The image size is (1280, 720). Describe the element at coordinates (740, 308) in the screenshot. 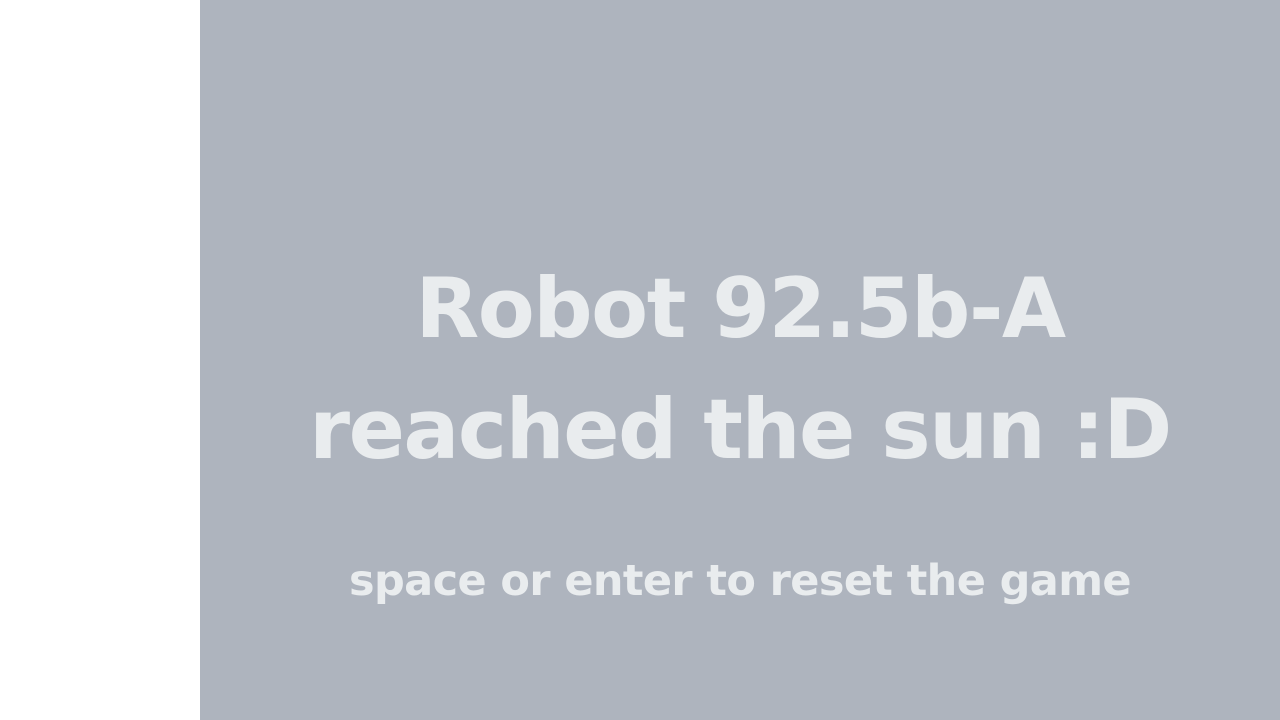

I see `end-message-line-1: Robot 92.5b-A` at that location.